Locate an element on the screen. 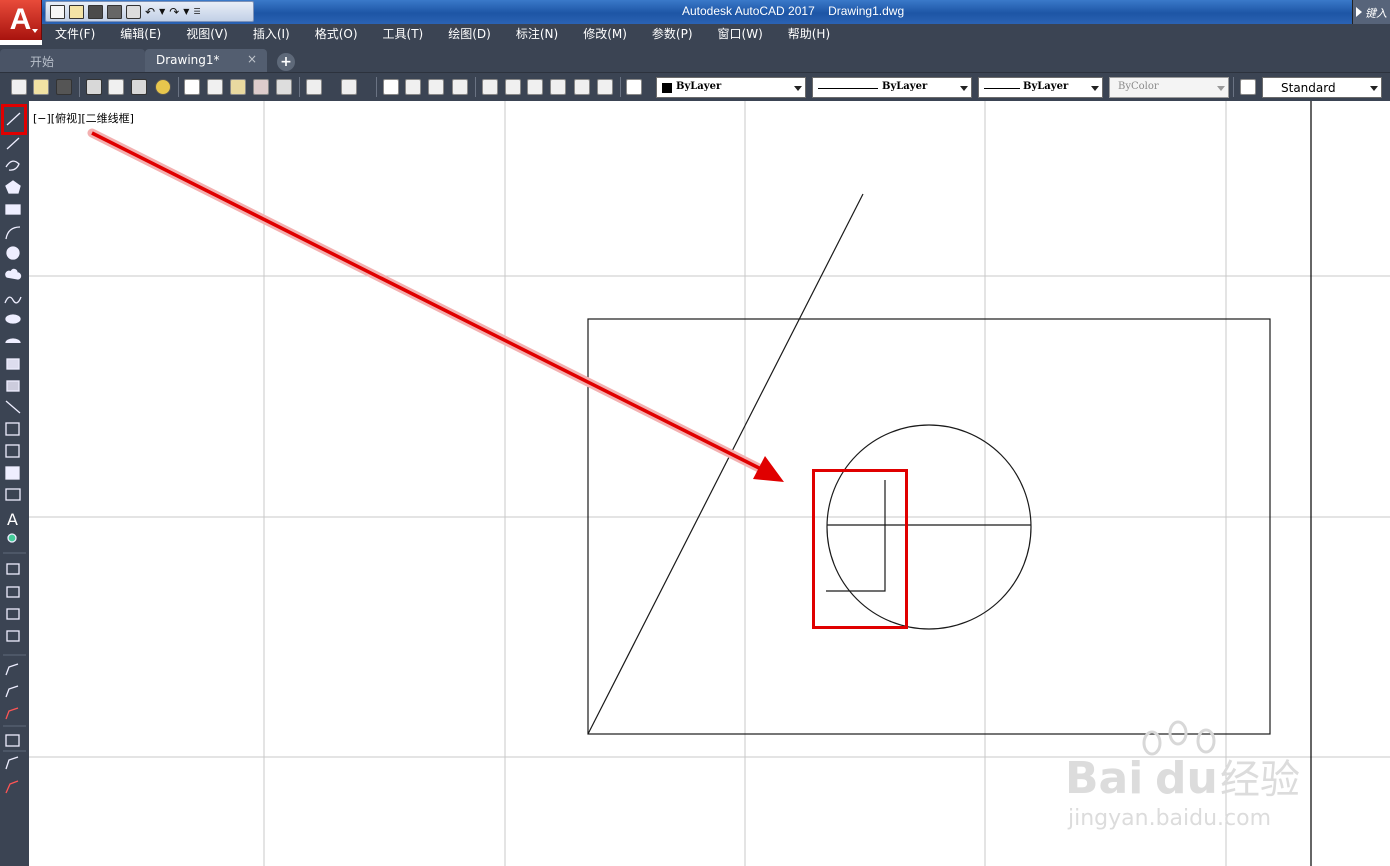  tab-start: 开始 is located at coordinates (72, 60).